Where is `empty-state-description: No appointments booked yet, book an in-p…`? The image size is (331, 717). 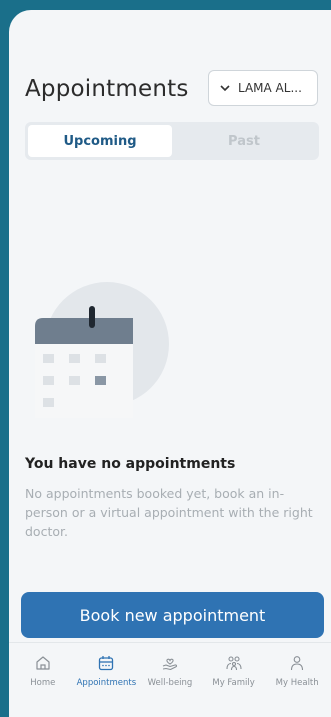
empty-state-description: No appointments booked yet, book an in-p… is located at coordinates (169, 512).